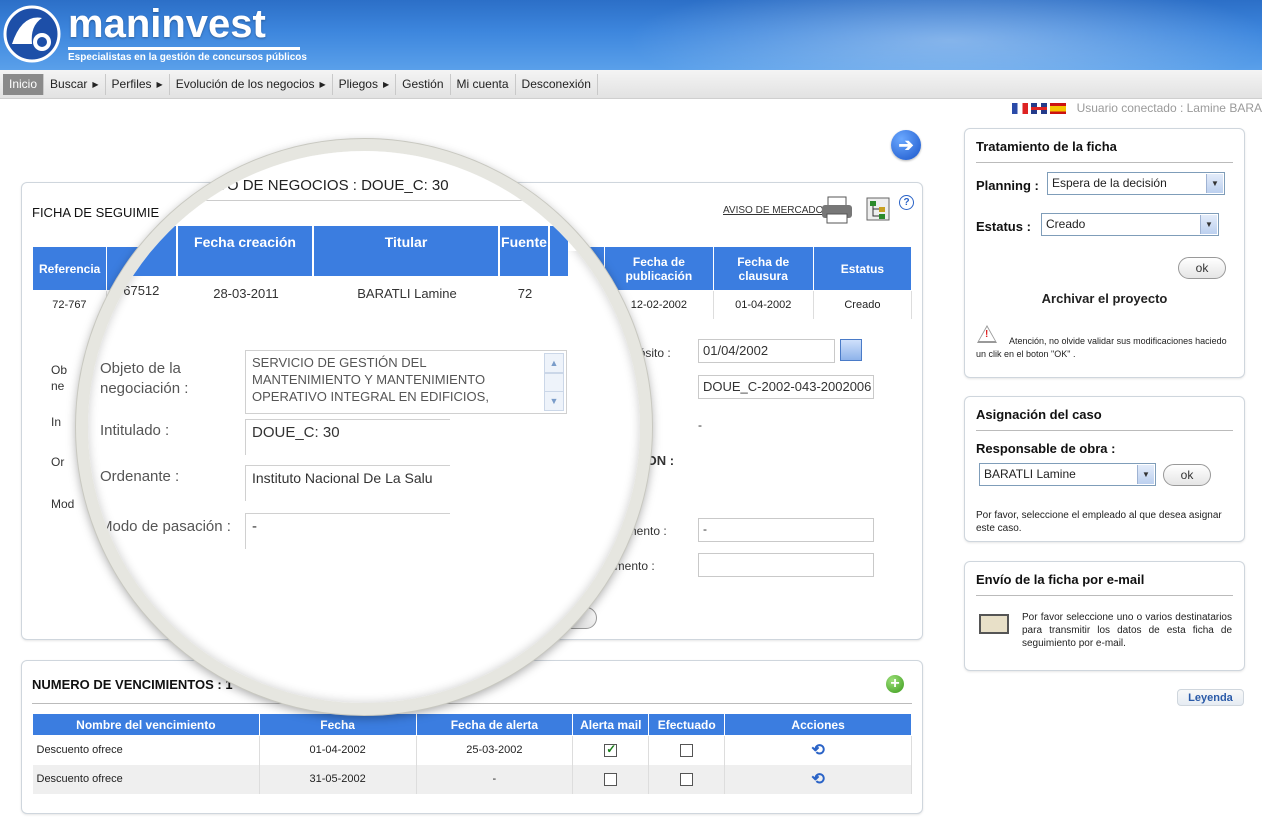 This screenshot has width=1262, height=833. What do you see at coordinates (58, 386) in the screenshot?
I see `objeto-label-fragment-2: ne` at bounding box center [58, 386].